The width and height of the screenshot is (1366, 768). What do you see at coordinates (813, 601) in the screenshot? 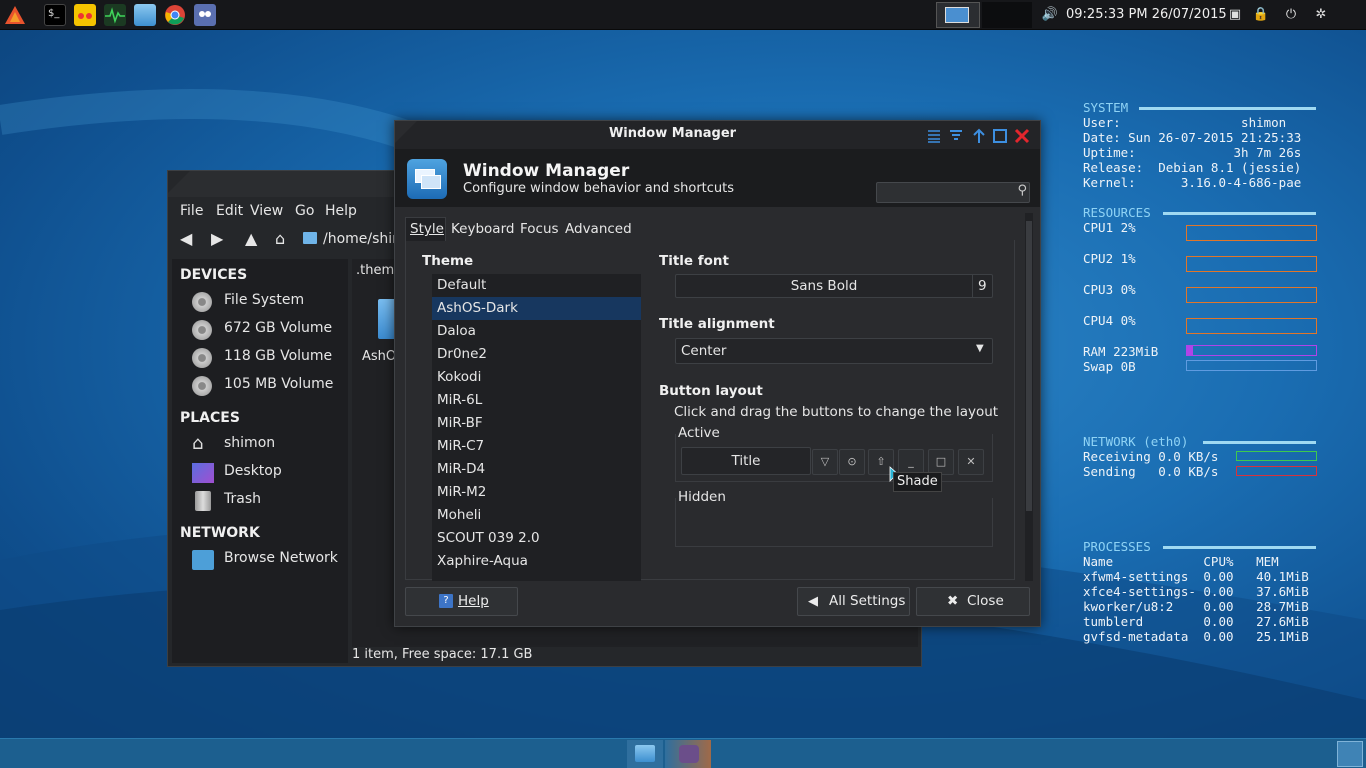
I see `back-arrow-icon: ◀` at bounding box center [813, 601].